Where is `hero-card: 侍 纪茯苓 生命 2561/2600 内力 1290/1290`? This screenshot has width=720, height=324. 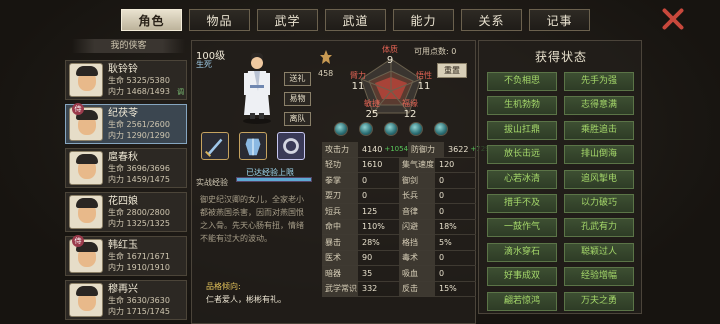 hero-card: 侍 纪茯苓 生命 2561/2600 内力 1290/1290 is located at coordinates (126, 123).